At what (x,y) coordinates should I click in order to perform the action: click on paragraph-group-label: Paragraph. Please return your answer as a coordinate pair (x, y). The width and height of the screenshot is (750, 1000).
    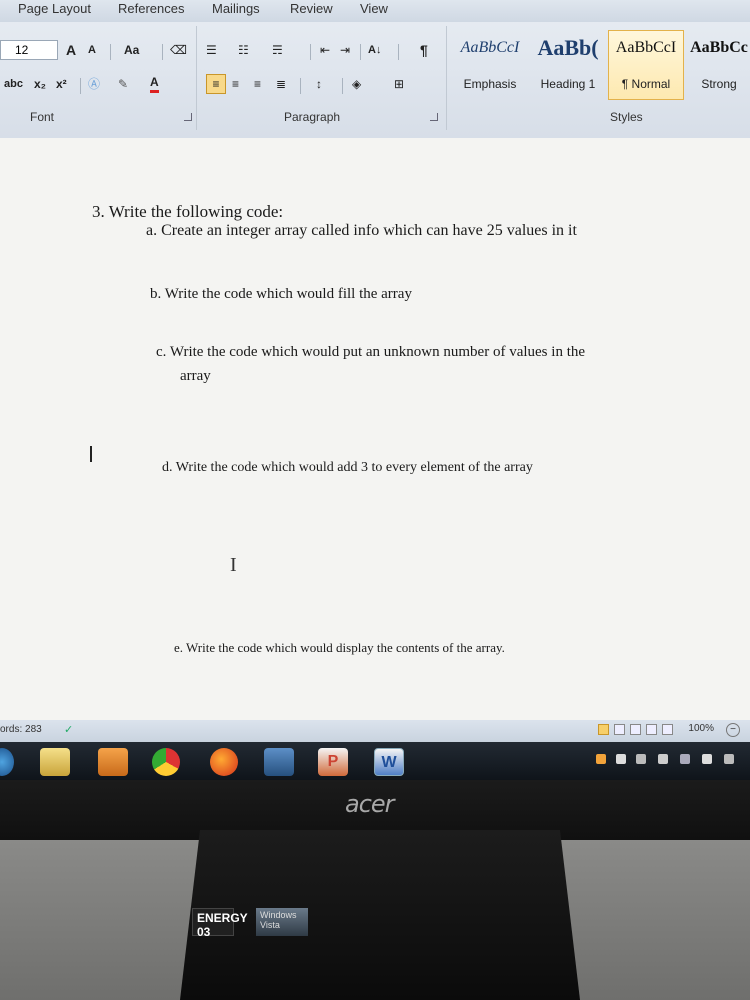
    Looking at the image, I should click on (312, 117).